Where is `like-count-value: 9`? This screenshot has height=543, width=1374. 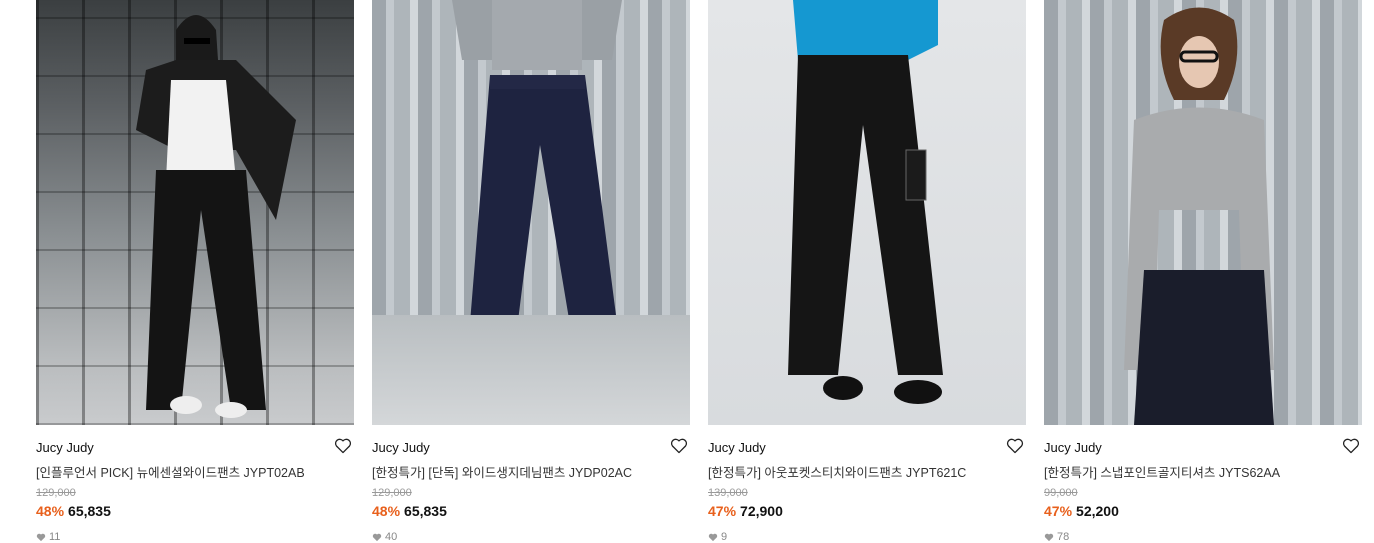 like-count-value: 9 is located at coordinates (724, 537).